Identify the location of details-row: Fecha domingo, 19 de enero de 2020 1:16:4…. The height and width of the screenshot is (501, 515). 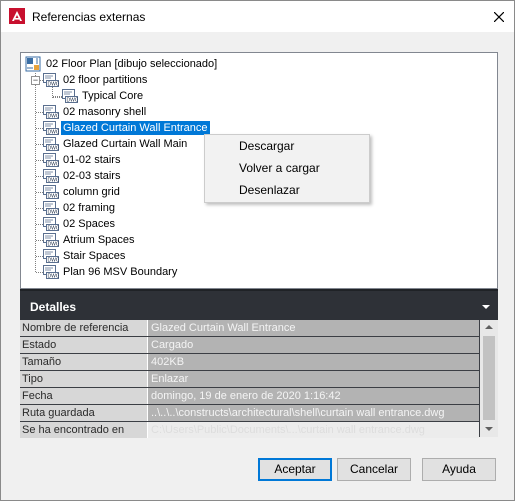
(250, 396).